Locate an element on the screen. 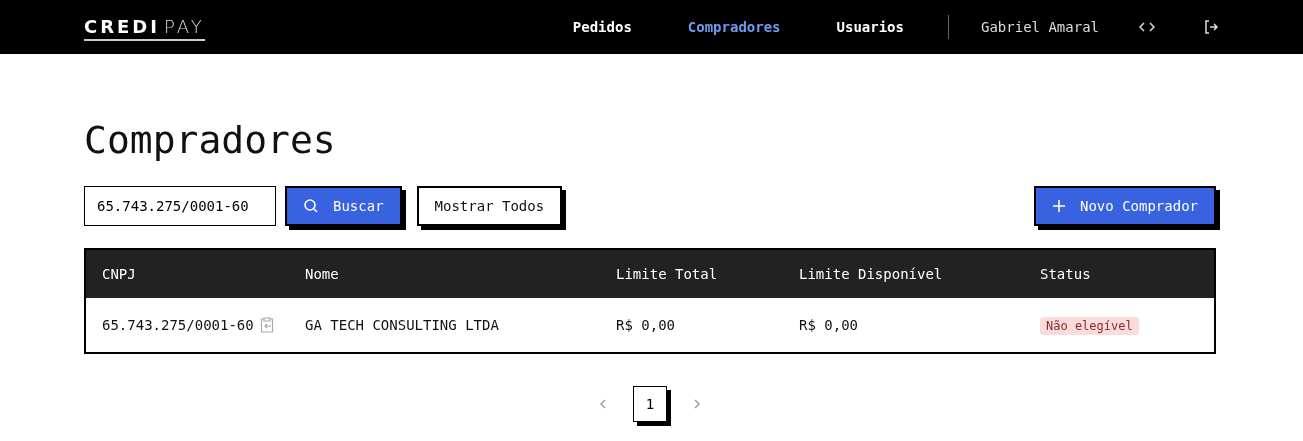 The width and height of the screenshot is (1303, 441). chevron-left-icon is located at coordinates (603, 404).